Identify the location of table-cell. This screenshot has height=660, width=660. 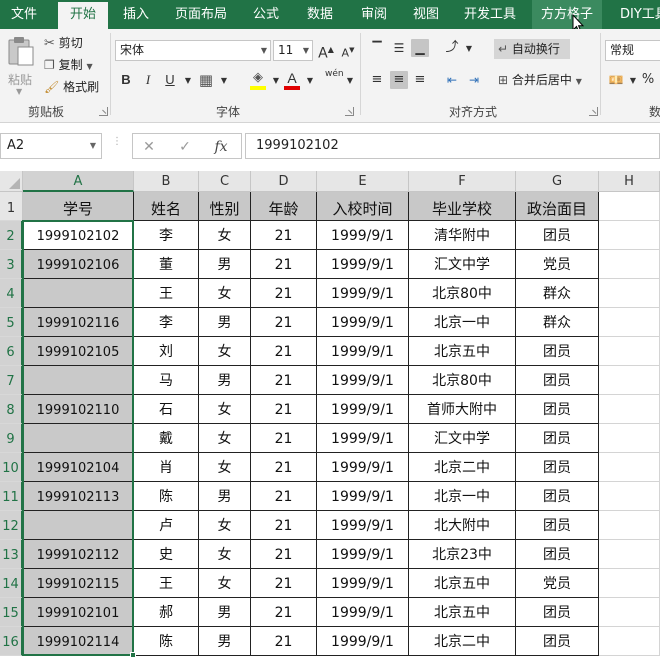
(78, 438).